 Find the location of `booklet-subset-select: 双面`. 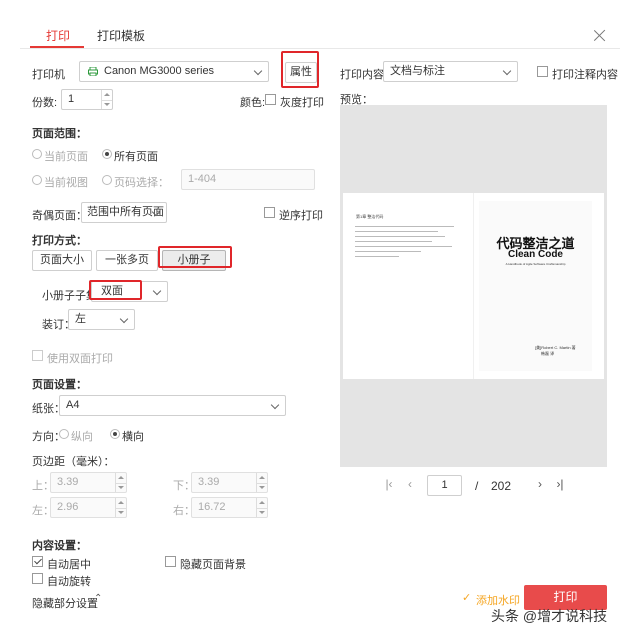

booklet-subset-select: 双面 is located at coordinates (129, 291).